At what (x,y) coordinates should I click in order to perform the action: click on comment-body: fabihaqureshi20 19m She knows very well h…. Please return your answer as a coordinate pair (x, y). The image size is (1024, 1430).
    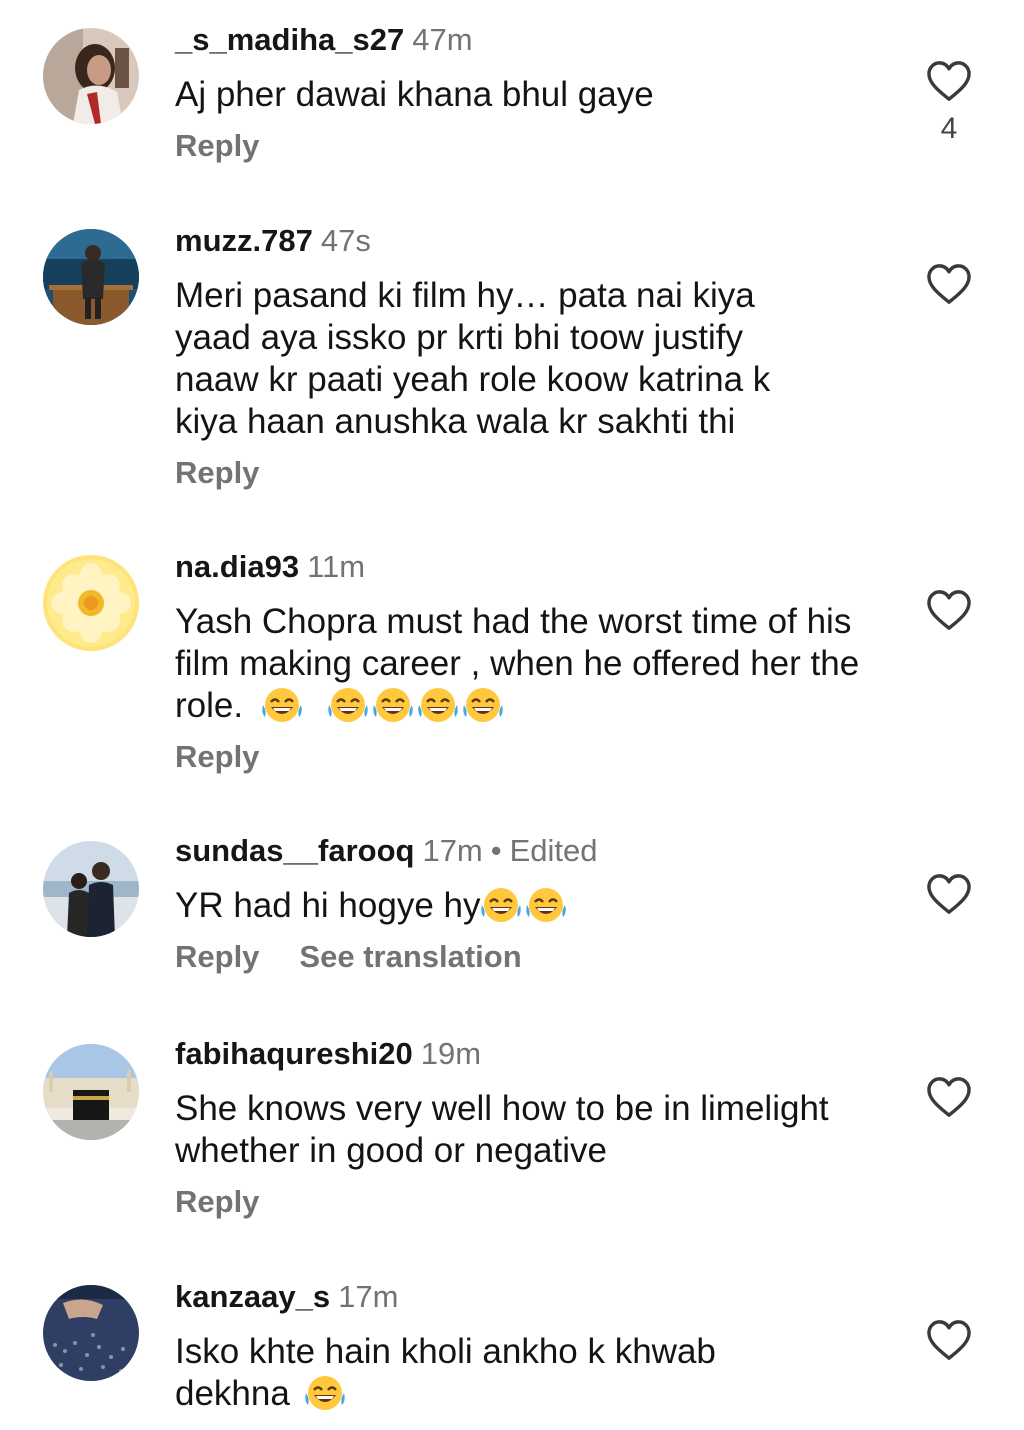
    Looking at the image, I should click on (525, 1128).